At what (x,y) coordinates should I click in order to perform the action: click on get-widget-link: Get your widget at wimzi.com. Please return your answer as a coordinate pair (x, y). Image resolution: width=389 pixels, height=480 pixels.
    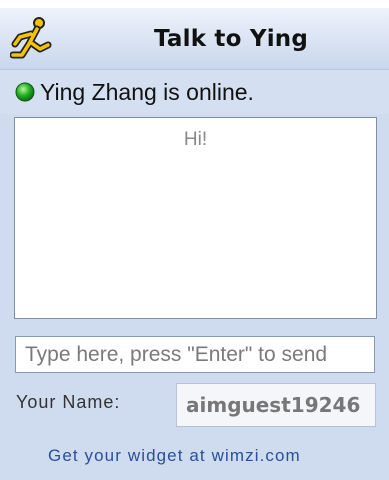
    Looking at the image, I should click on (174, 456).